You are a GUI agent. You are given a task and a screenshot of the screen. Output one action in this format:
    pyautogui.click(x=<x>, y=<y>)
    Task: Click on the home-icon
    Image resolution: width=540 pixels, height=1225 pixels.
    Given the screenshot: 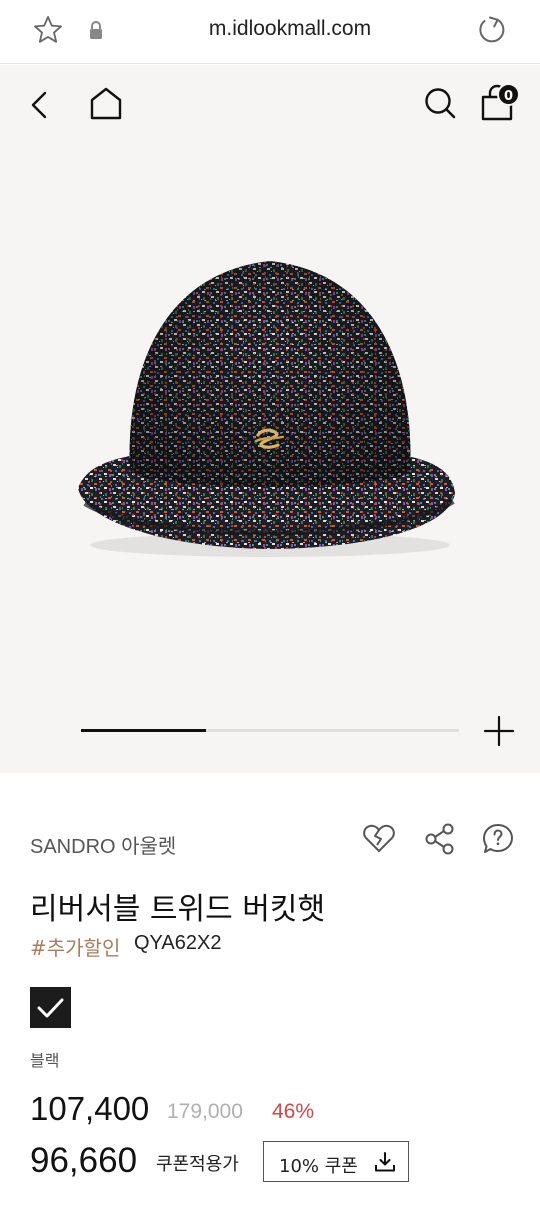 What is the action you would take?
    pyautogui.click(x=106, y=103)
    